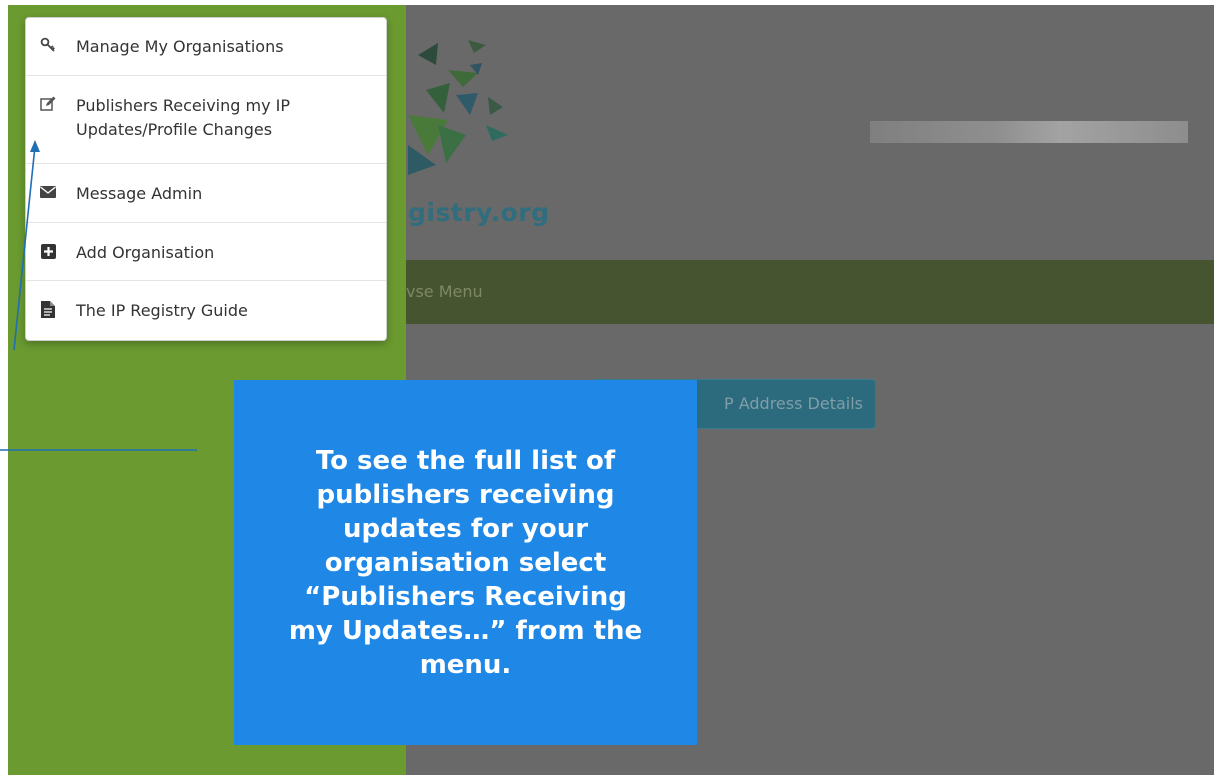 The height and width of the screenshot is (775, 1214). Describe the element at coordinates (793, 403) in the screenshot. I see `ip-address-details-label: P Address Details` at that location.